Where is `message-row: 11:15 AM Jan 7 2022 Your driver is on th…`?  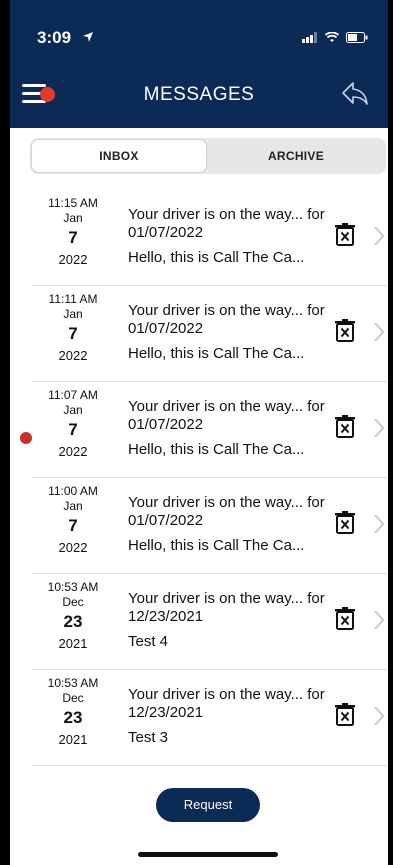 message-row: 11:15 AM Jan 7 2022 Your driver is on th… is located at coordinates (210, 238).